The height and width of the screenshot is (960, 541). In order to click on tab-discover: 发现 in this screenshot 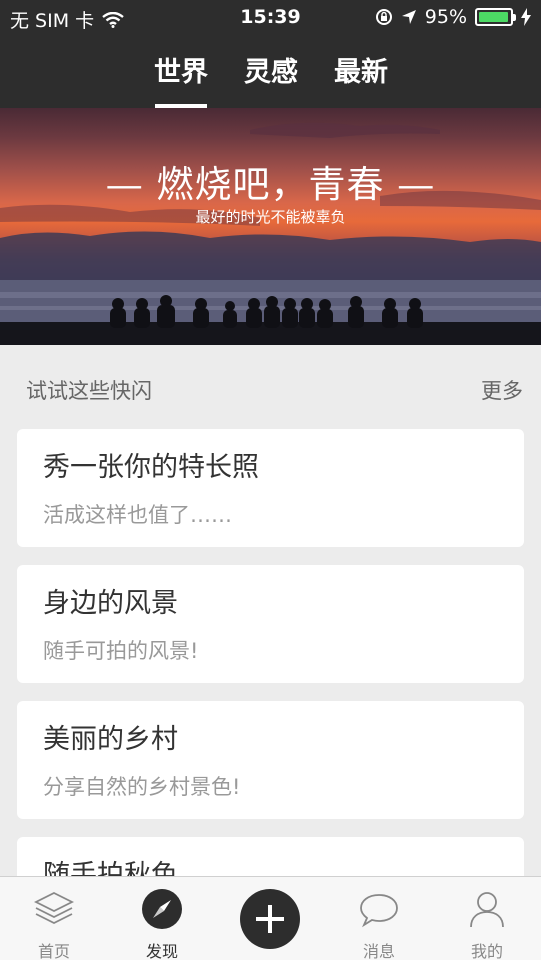, I will do `click(162, 918)`.